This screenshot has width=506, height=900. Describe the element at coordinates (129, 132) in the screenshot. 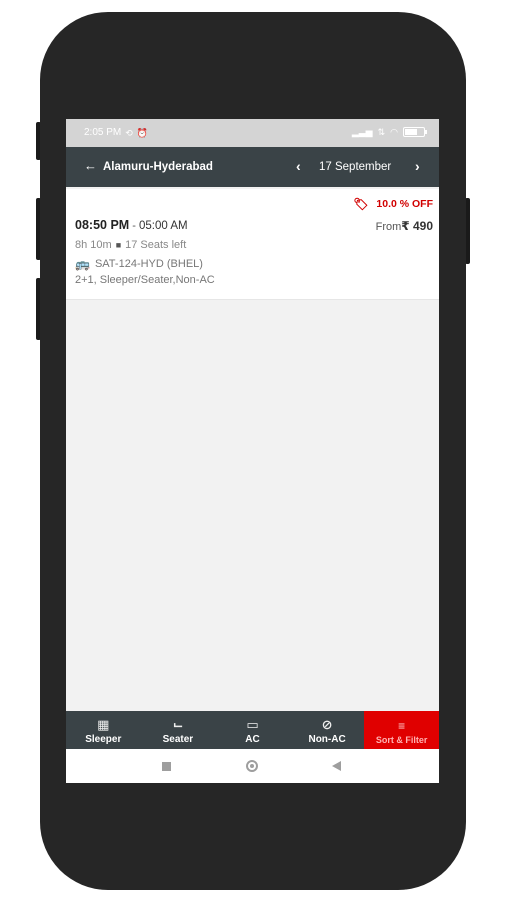

I see `sync-icon: ⟲` at that location.